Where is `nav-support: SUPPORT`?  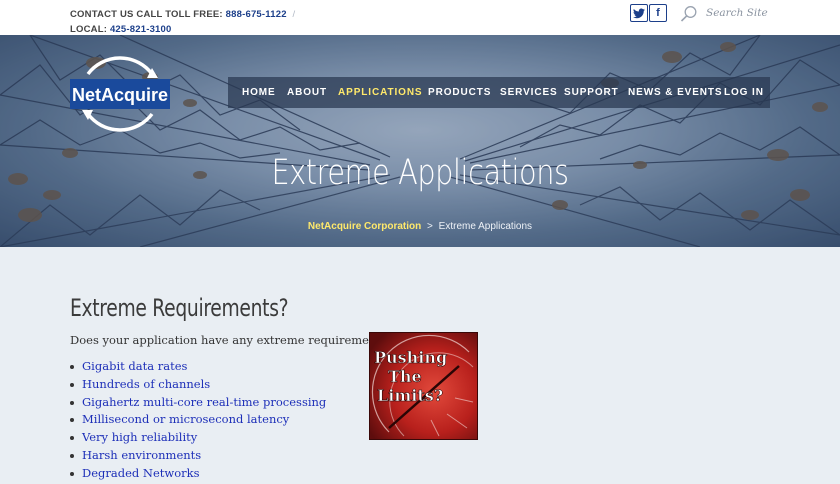 nav-support: SUPPORT is located at coordinates (591, 92).